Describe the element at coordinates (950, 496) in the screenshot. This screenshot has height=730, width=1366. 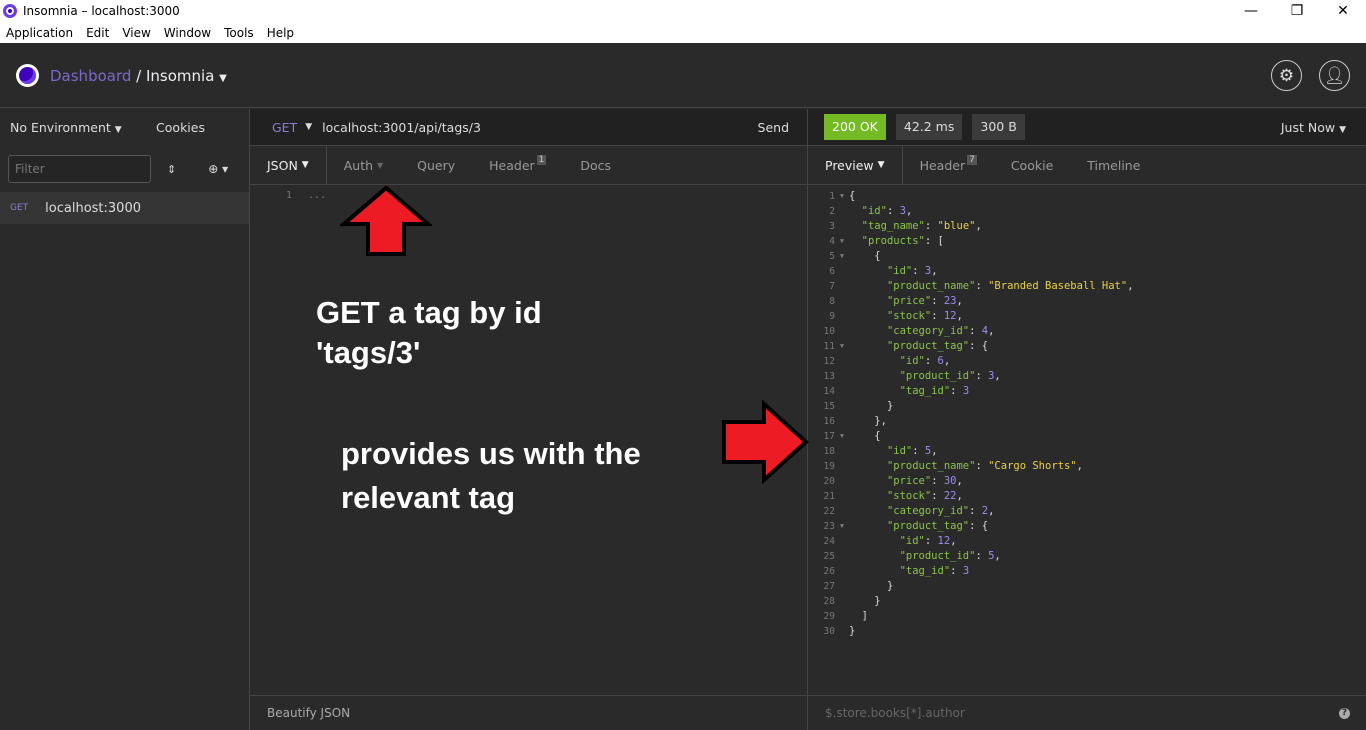
I see `json-token: 22` at that location.